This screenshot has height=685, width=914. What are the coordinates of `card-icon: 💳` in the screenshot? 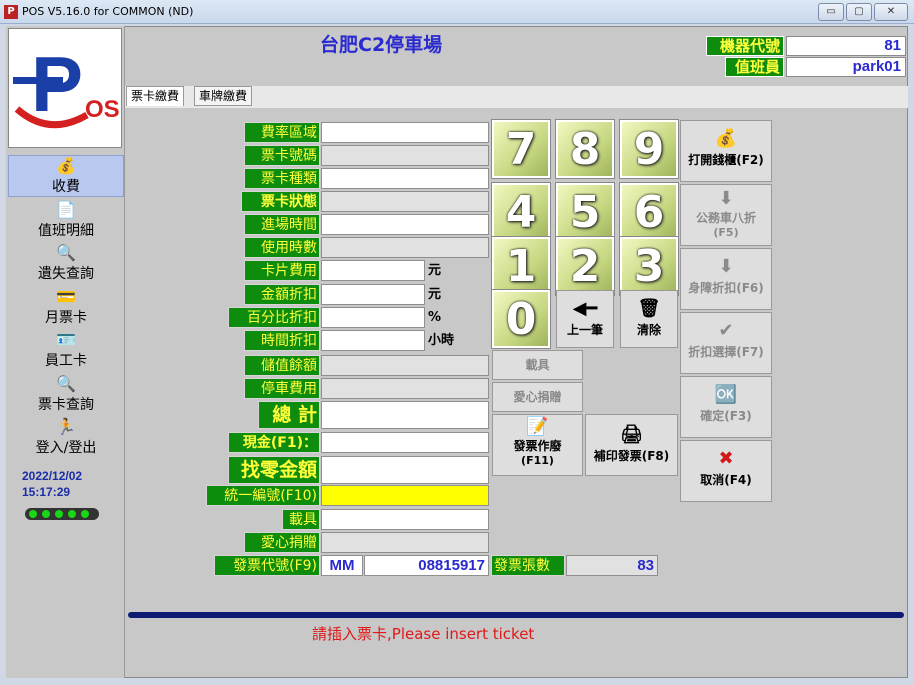 It's located at (66, 296).